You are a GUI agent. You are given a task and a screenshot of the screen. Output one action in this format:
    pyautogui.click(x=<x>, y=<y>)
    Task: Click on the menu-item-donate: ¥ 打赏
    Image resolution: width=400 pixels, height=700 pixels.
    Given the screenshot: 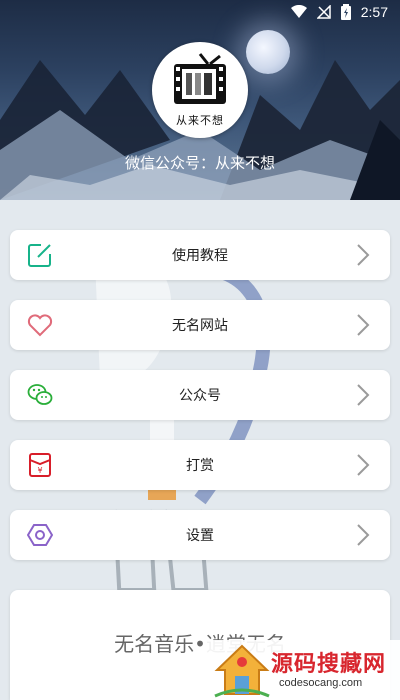 What is the action you would take?
    pyautogui.click(x=200, y=465)
    